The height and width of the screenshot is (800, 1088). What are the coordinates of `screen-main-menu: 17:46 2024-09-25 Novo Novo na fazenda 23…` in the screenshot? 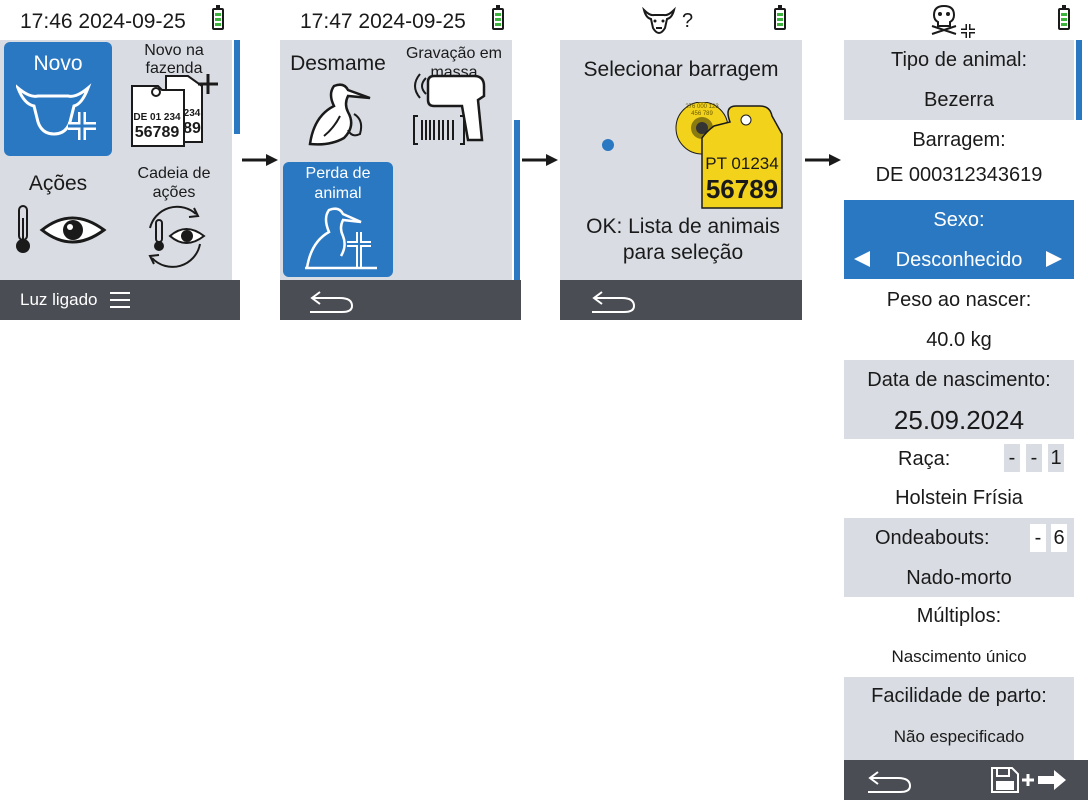 It's located at (120, 160).